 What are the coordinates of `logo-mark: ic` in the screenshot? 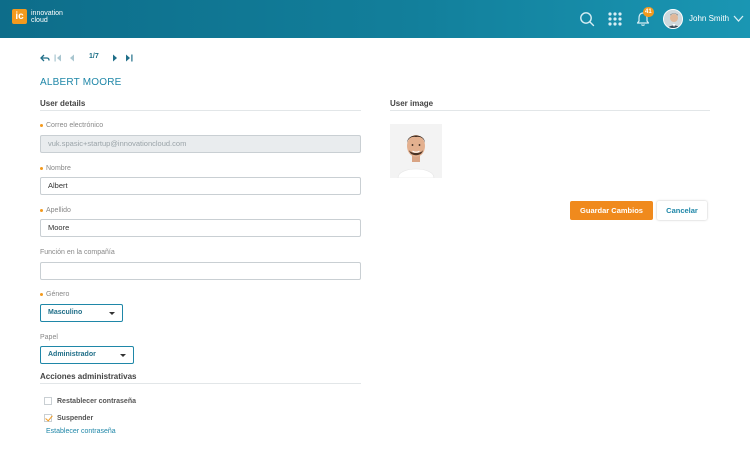 It's located at (19, 16).